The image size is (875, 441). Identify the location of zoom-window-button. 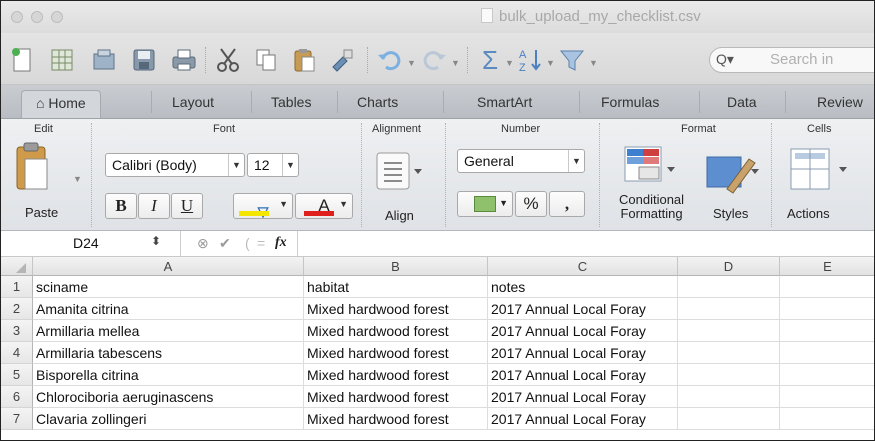
(57, 17).